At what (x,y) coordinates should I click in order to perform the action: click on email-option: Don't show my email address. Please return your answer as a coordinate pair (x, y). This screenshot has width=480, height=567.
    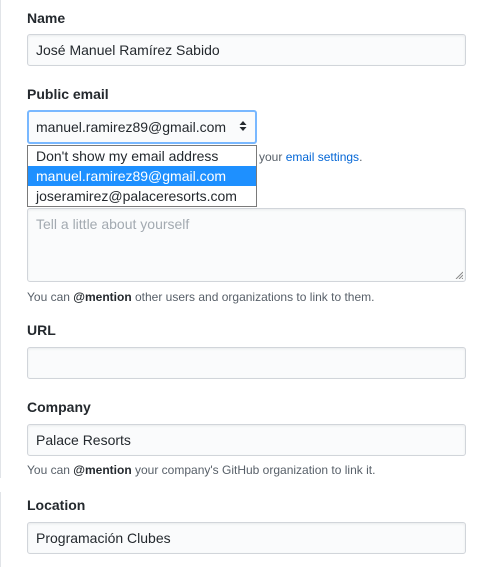
    Looking at the image, I should click on (142, 156).